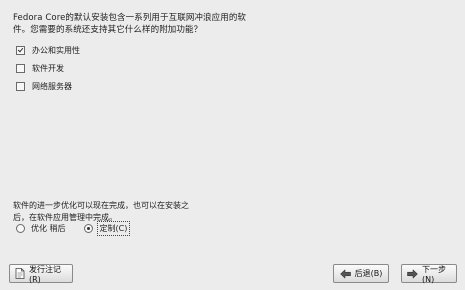 Image resolution: width=465 pixels, height=290 pixels. Describe the element at coordinates (133, 212) in the screenshot. I see `customize-note: 软件的进一步优化可以现在完成，也可以在安装之 后，在软件应用管理中完成。` at that location.